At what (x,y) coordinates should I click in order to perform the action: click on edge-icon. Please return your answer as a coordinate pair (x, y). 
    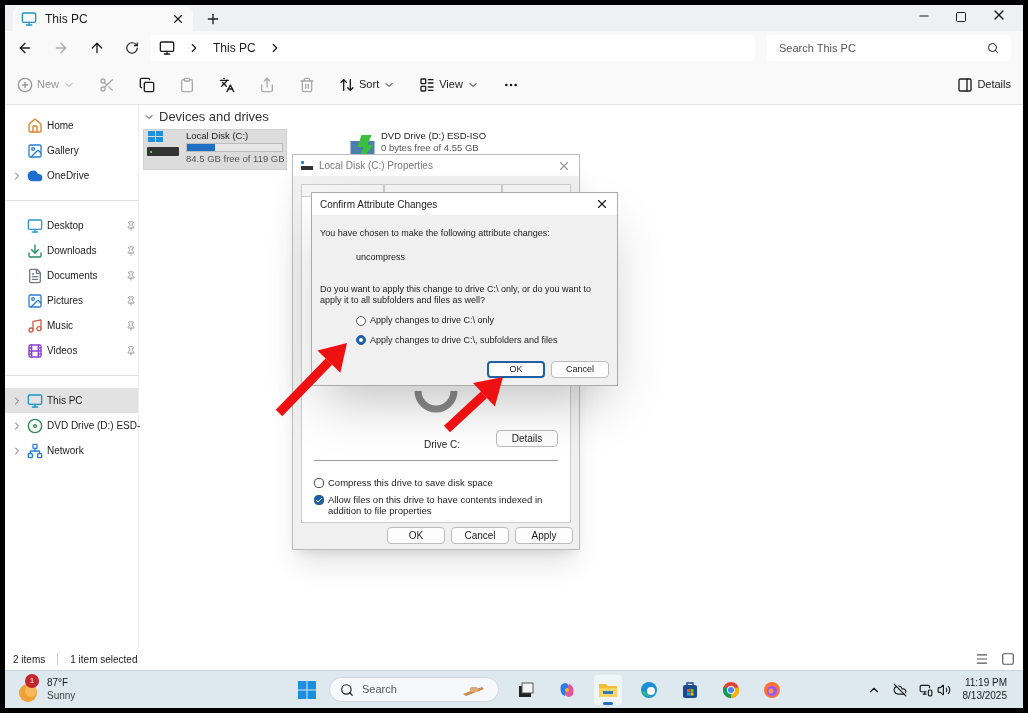
    Looking at the image, I should click on (649, 689).